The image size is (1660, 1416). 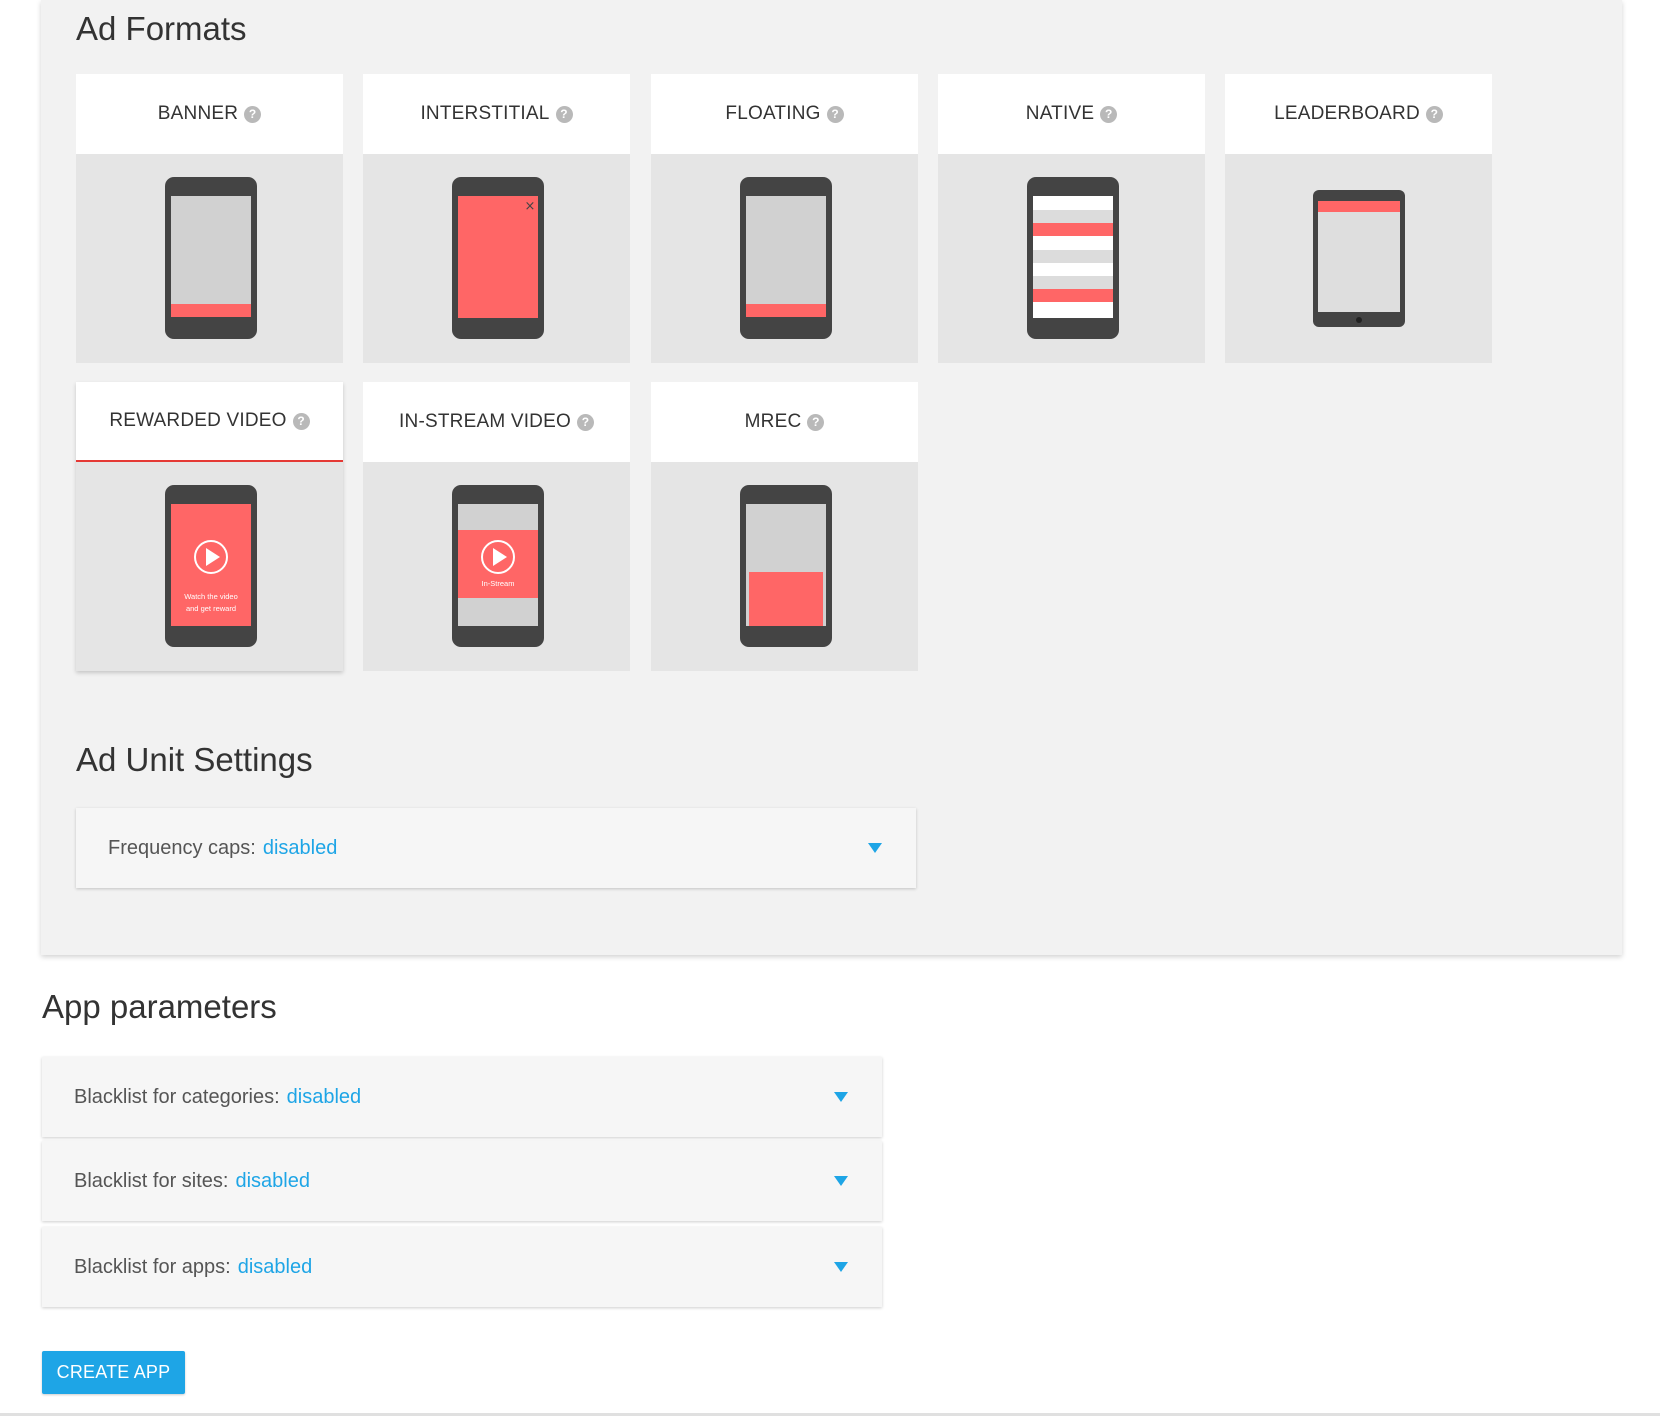 I want to click on card-label: LEADERBOARD, so click(x=1347, y=113).